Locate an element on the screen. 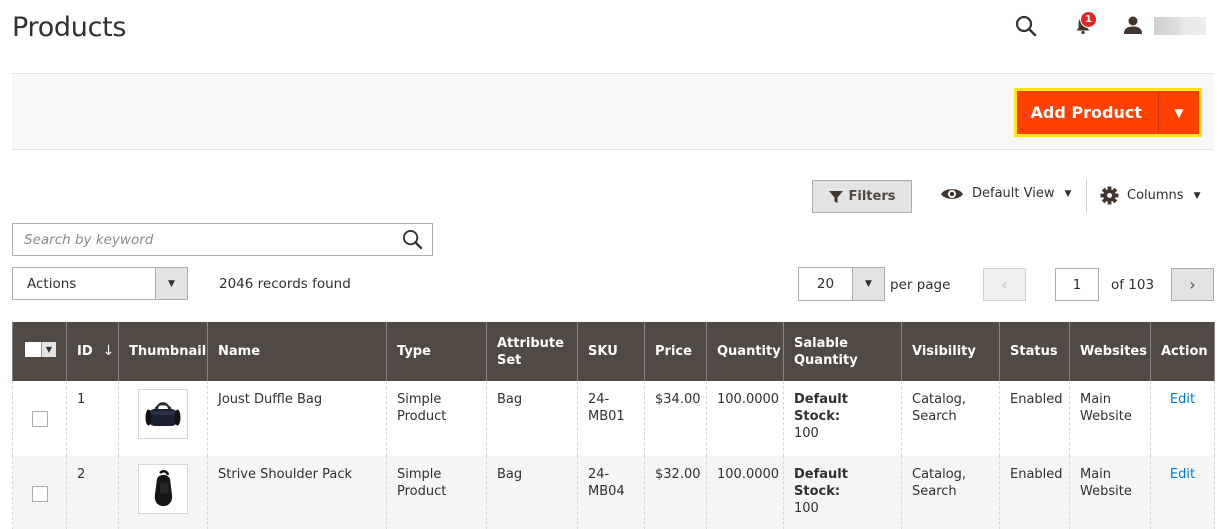 Image resolution: width=1226 pixels, height=529 pixels. user-icon is located at coordinates (1133, 25).